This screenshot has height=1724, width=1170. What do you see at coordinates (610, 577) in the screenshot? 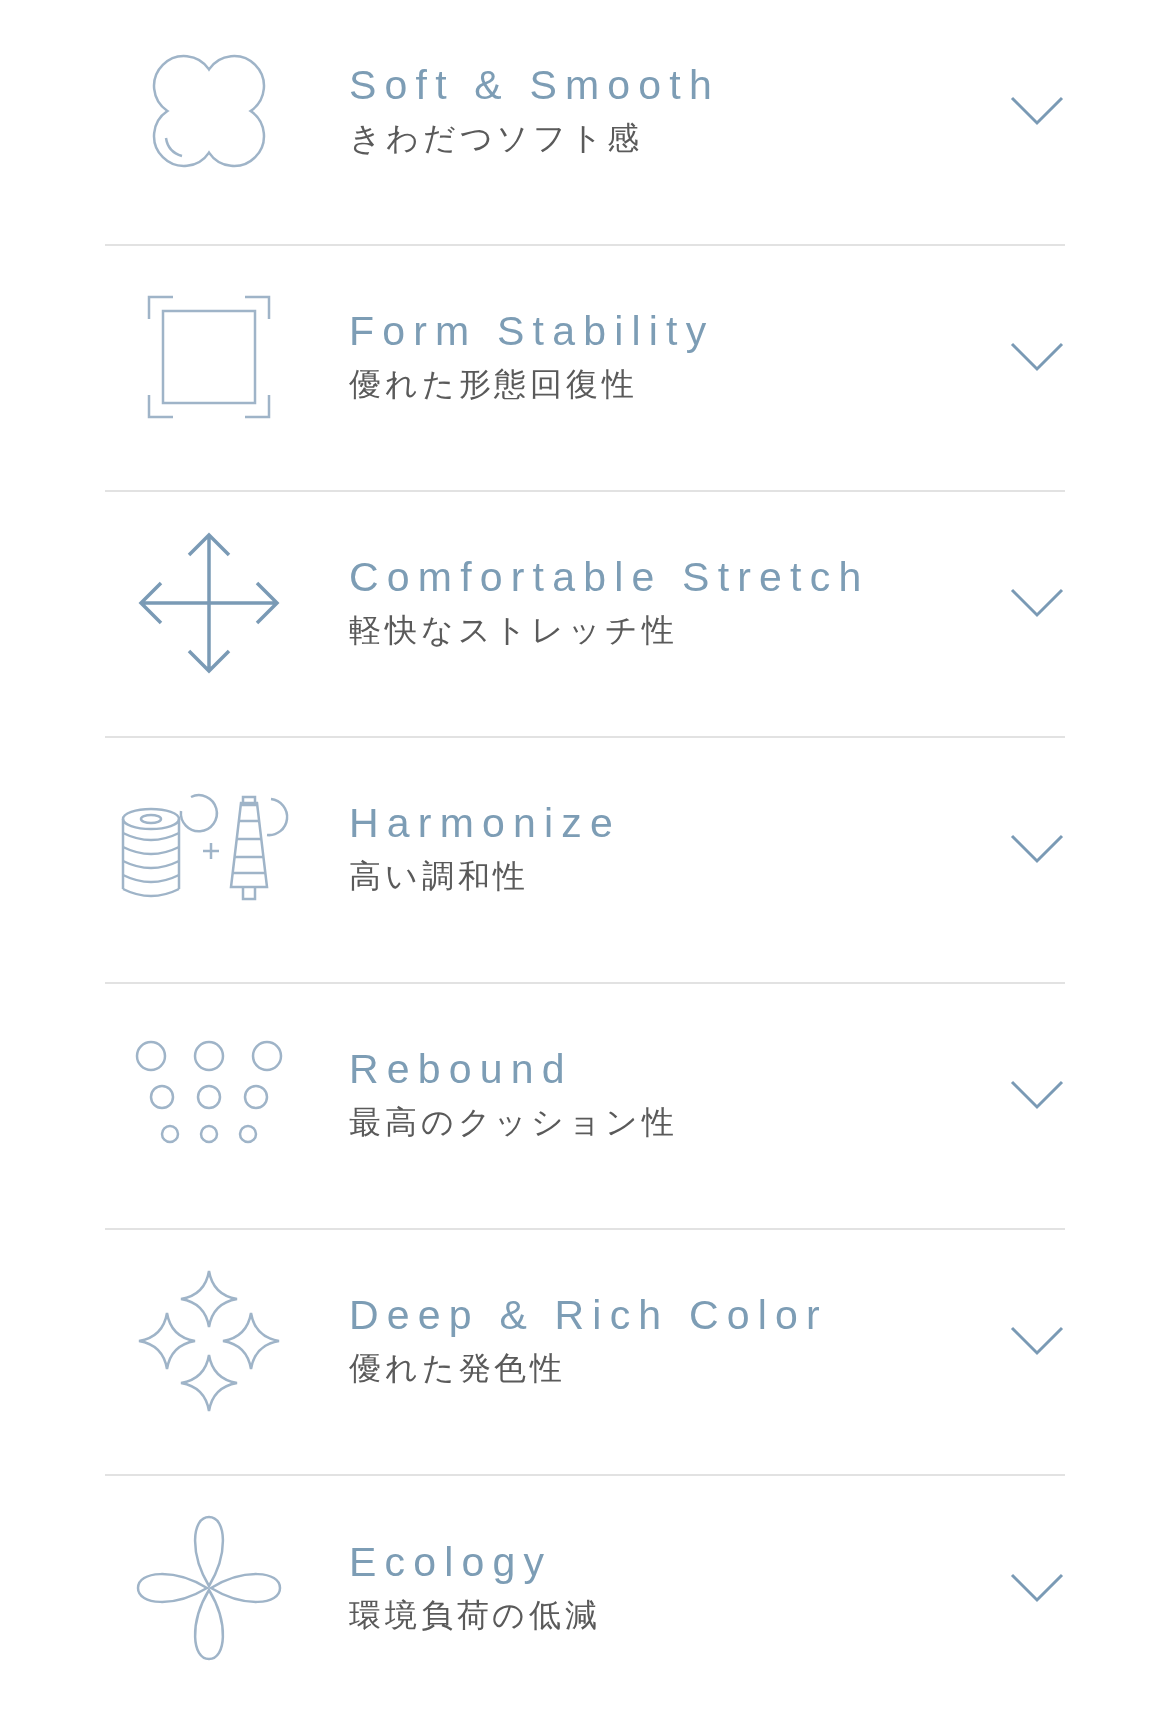
I see `feature-title: Comfortable Stretch` at bounding box center [610, 577].